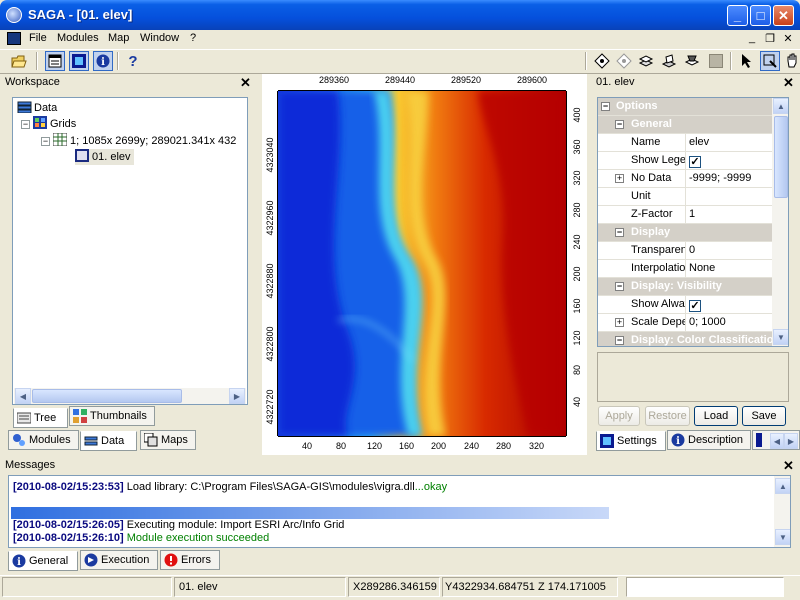 Image resolution: width=800 pixels, height=600 pixels. What do you see at coordinates (38, 38) in the screenshot?
I see `menu-file: File` at bounding box center [38, 38].